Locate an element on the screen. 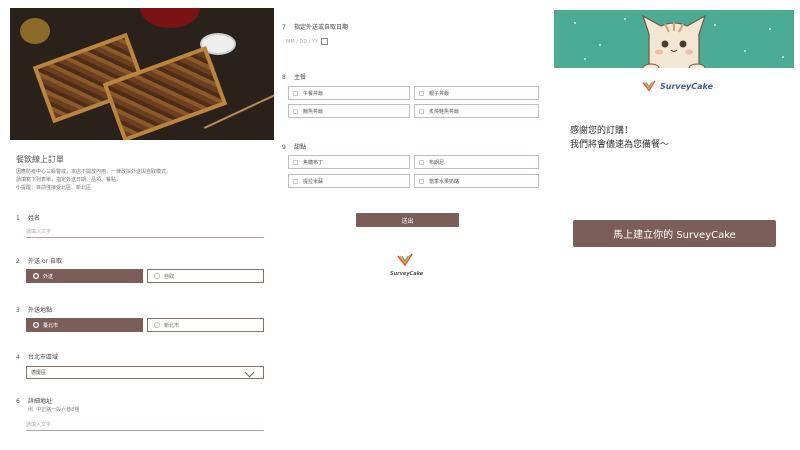  option-label: 鰻魚丼飯 is located at coordinates (313, 111).